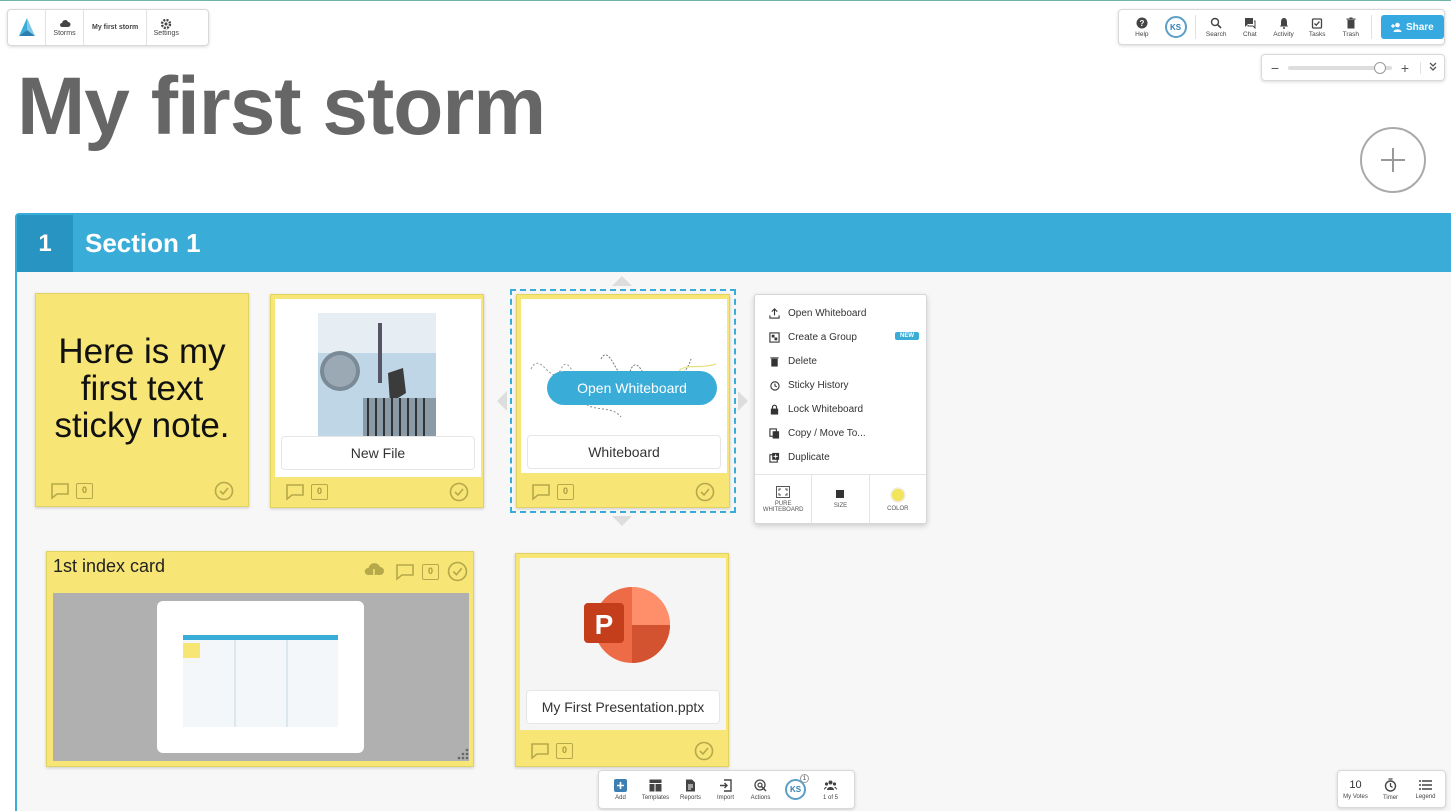 This screenshot has height=811, width=1451. What do you see at coordinates (804, 778) in the screenshot?
I see `notification-badge: 1` at bounding box center [804, 778].